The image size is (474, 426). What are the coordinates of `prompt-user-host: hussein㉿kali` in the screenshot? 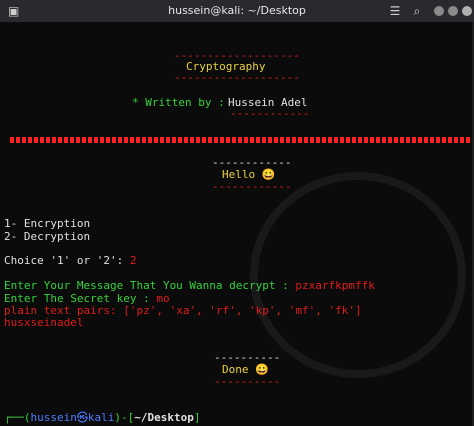 It's located at (72, 417).